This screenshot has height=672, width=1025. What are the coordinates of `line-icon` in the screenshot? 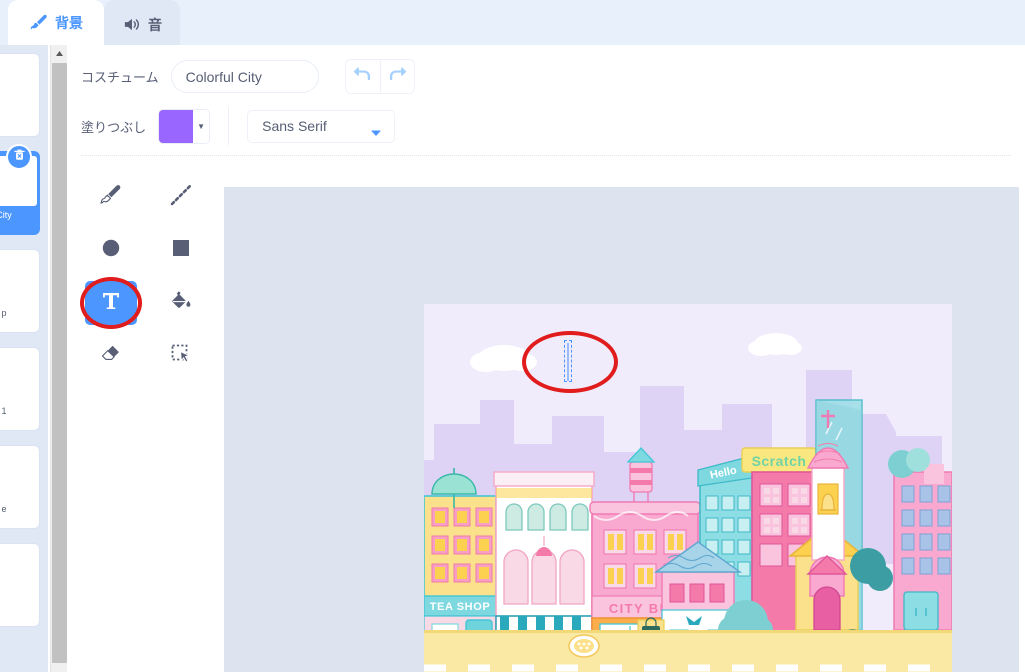 It's located at (181, 197).